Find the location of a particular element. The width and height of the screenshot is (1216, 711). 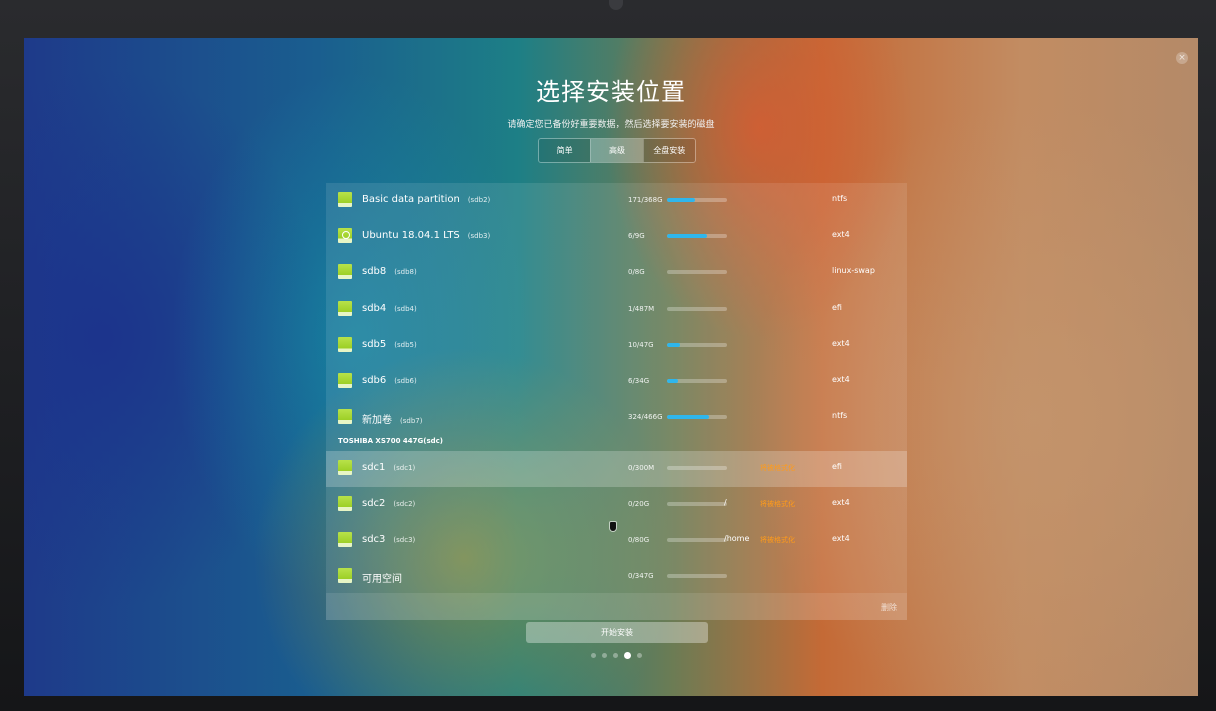

partition-usage: 10/47G is located at coordinates (641, 345).